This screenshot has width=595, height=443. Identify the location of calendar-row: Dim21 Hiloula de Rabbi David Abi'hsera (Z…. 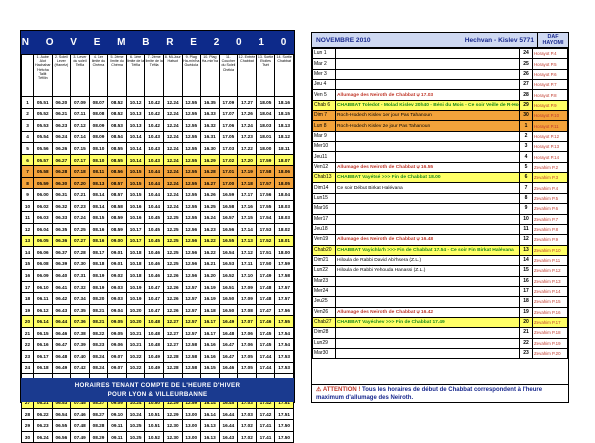
(440, 260).